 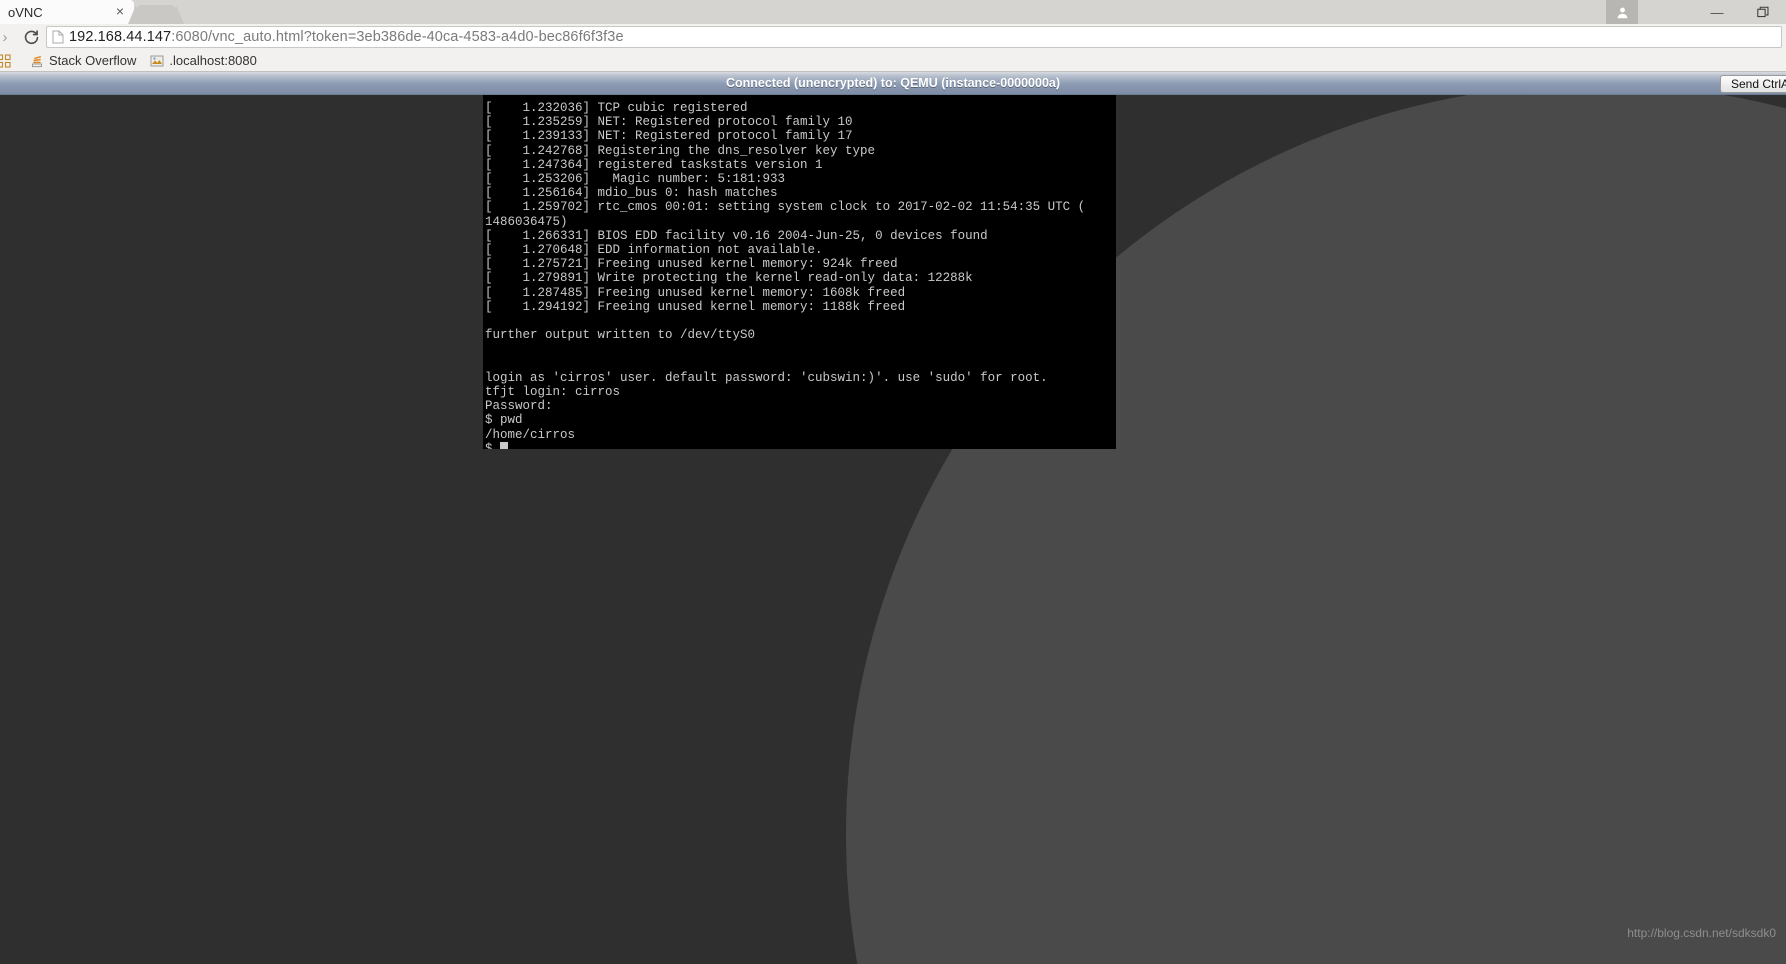 I want to click on watermark-text: http://blog.csdn.net/sdksdk0, so click(x=1701, y=933).